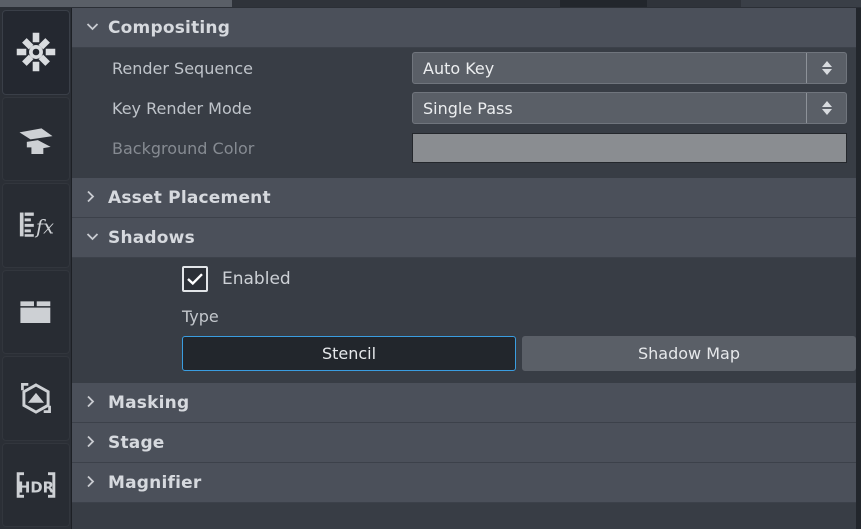 The width and height of the screenshot is (861, 529). I want to click on check-icon, so click(195, 279).